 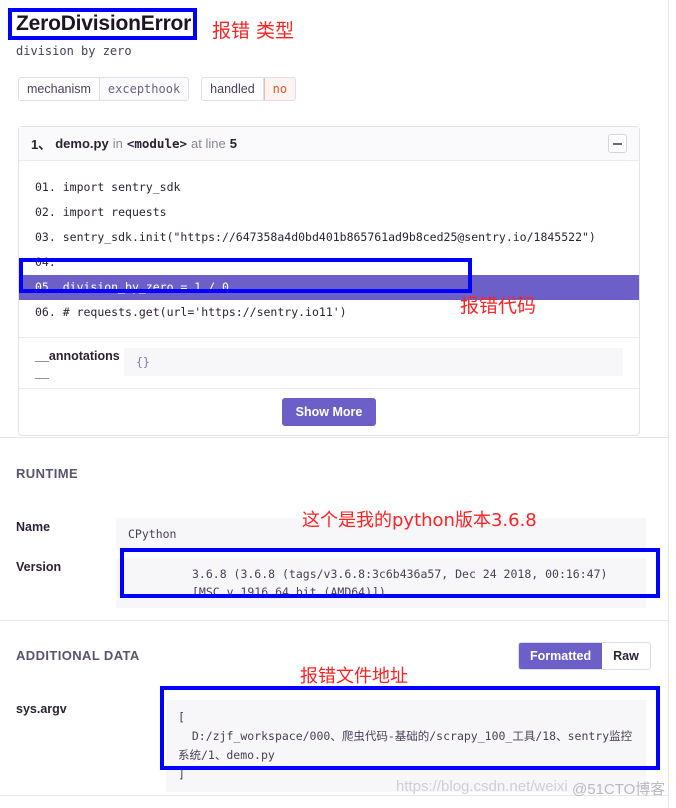 What do you see at coordinates (47, 473) in the screenshot?
I see `runtime-section-title: RUNTIME` at bounding box center [47, 473].